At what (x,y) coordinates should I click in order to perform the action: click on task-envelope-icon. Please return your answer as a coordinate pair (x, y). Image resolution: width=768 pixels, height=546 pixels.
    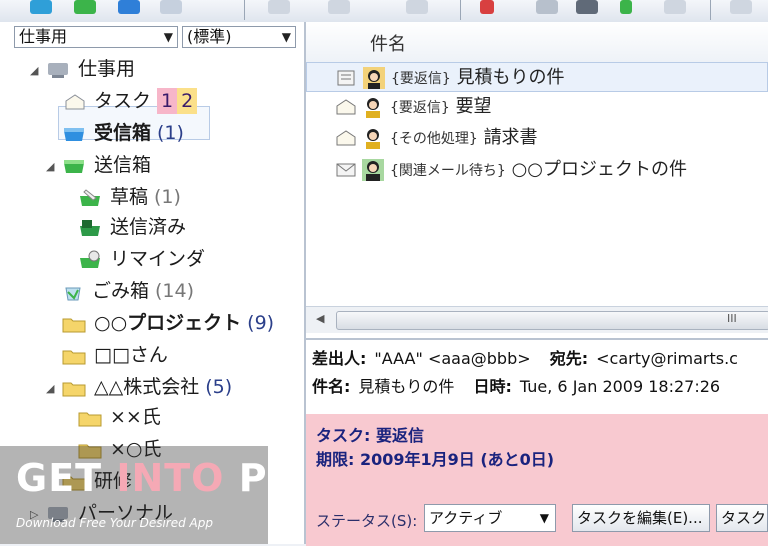
    Looking at the image, I should click on (75, 101).